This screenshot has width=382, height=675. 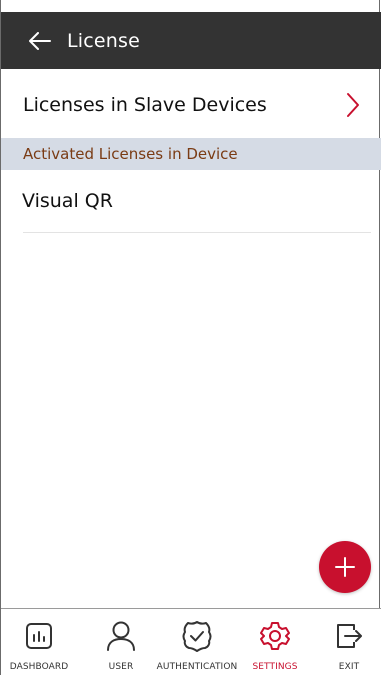 What do you see at coordinates (275, 667) in the screenshot?
I see `nav-label-settings: SETTINGS` at bounding box center [275, 667].